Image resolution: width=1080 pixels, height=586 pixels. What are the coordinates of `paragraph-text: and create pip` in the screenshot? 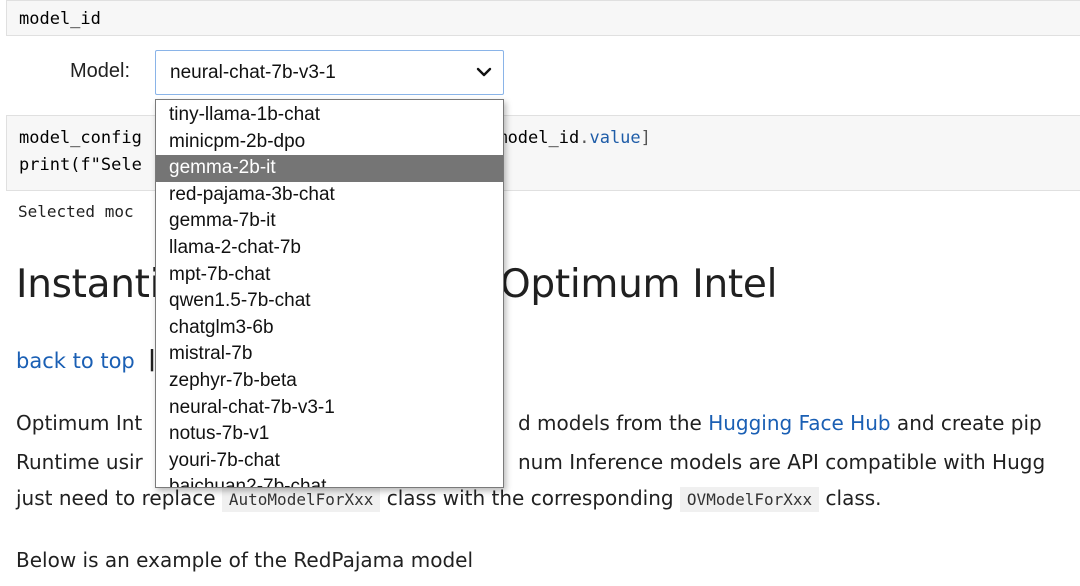 It's located at (966, 423).